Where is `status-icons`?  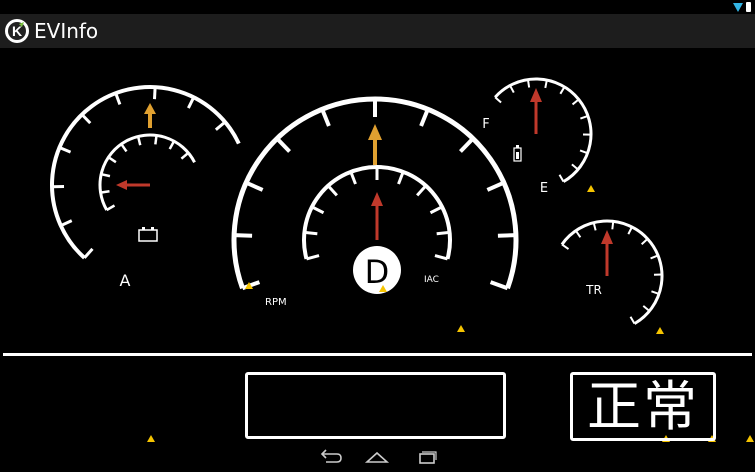
status-icons is located at coordinates (742, 7).